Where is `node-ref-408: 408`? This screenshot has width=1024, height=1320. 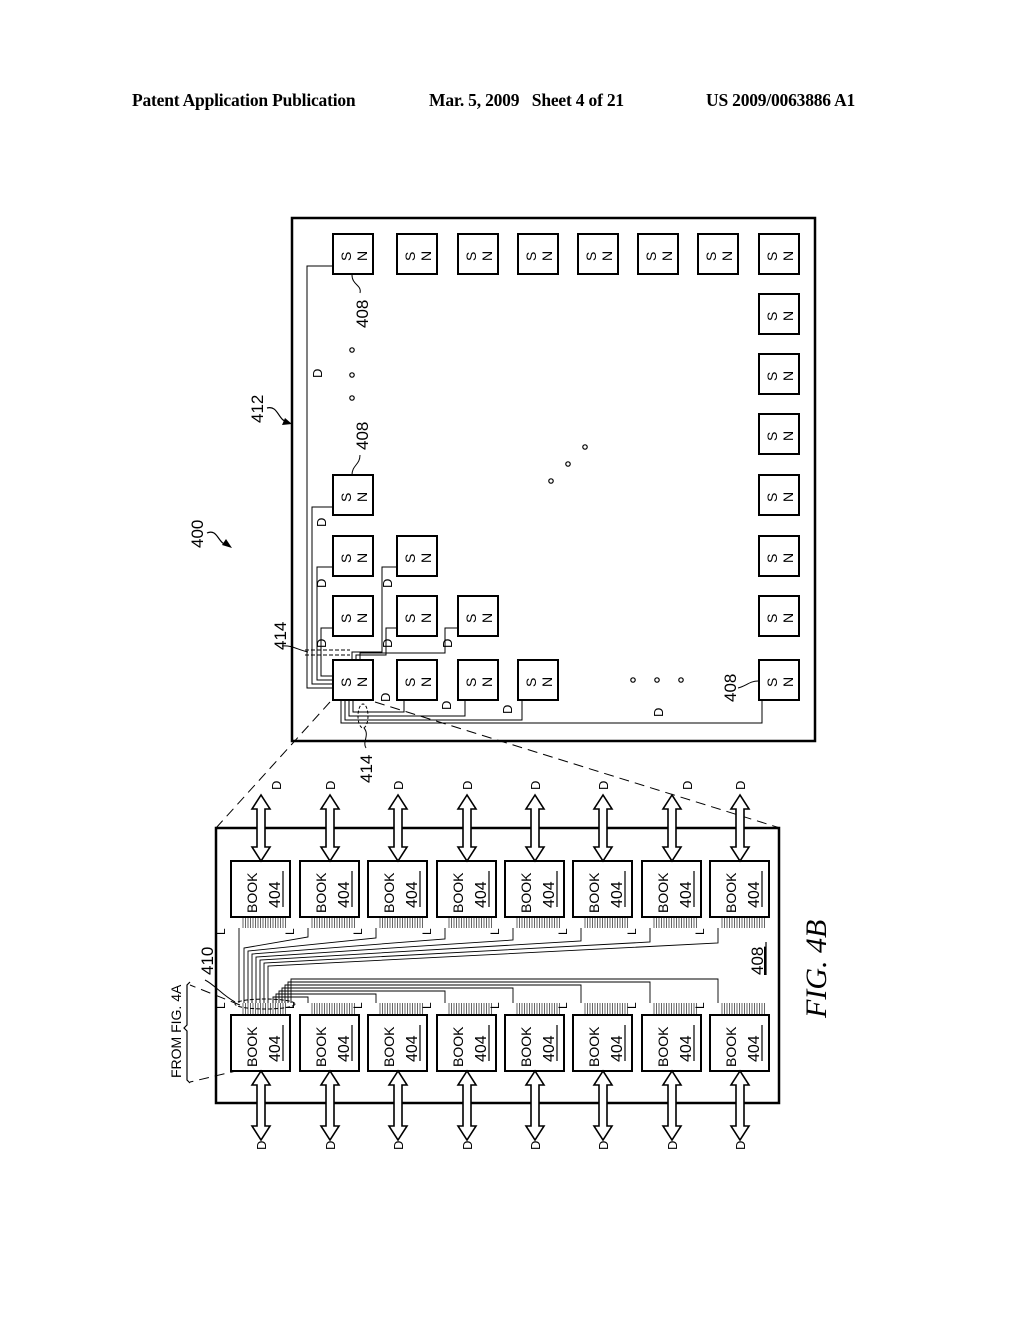
node-ref-408: 408 is located at coordinates (757, 961).